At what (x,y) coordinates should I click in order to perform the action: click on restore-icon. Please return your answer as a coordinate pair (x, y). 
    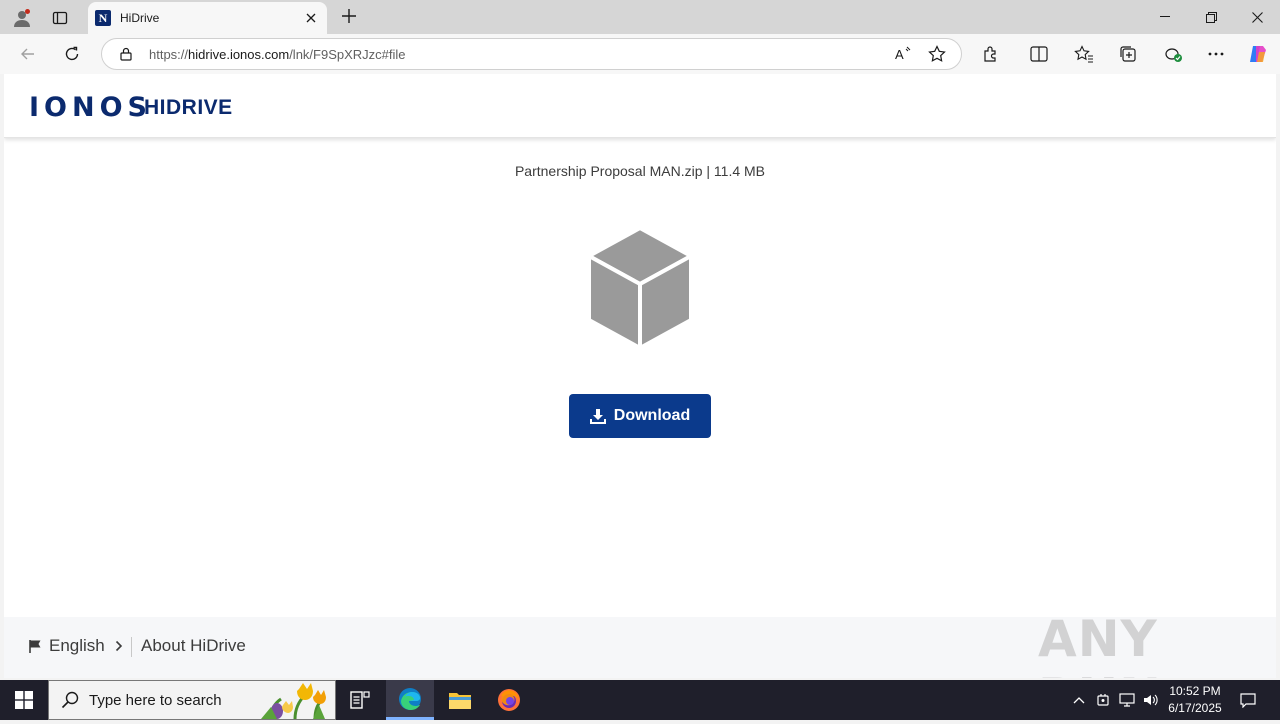
    Looking at the image, I should click on (1211, 17).